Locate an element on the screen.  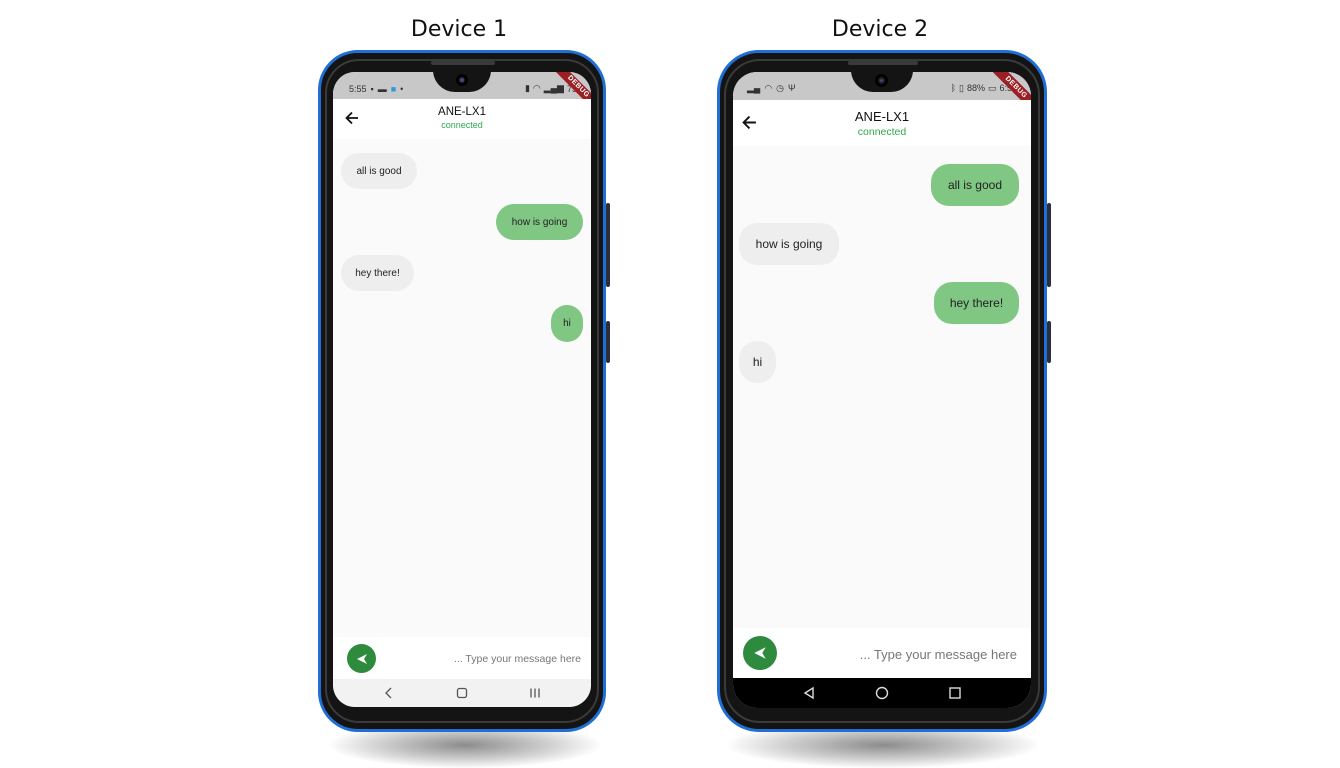
usb-icon: Ψ is located at coordinates (792, 88).